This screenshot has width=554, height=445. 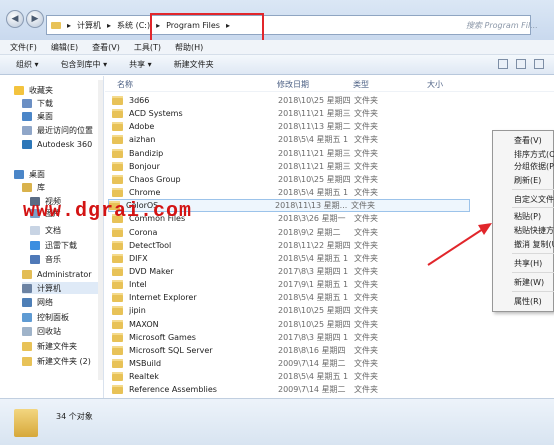 What do you see at coordinates (332, 113) in the screenshot?
I see `table-row: ACD Systems 2018\11\21 星期三 文件夹` at bounding box center [332, 113].